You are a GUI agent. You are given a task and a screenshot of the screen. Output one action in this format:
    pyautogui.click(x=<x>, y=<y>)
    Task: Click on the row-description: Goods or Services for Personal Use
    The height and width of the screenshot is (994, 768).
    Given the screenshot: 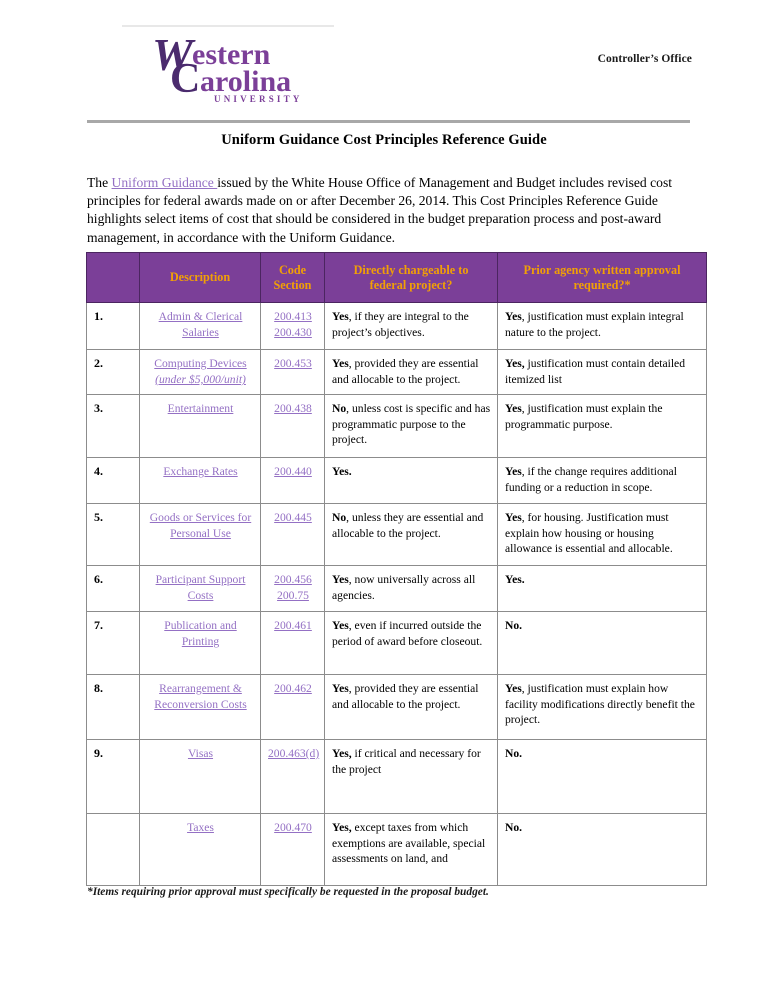 What is the action you would take?
    pyautogui.click(x=200, y=534)
    